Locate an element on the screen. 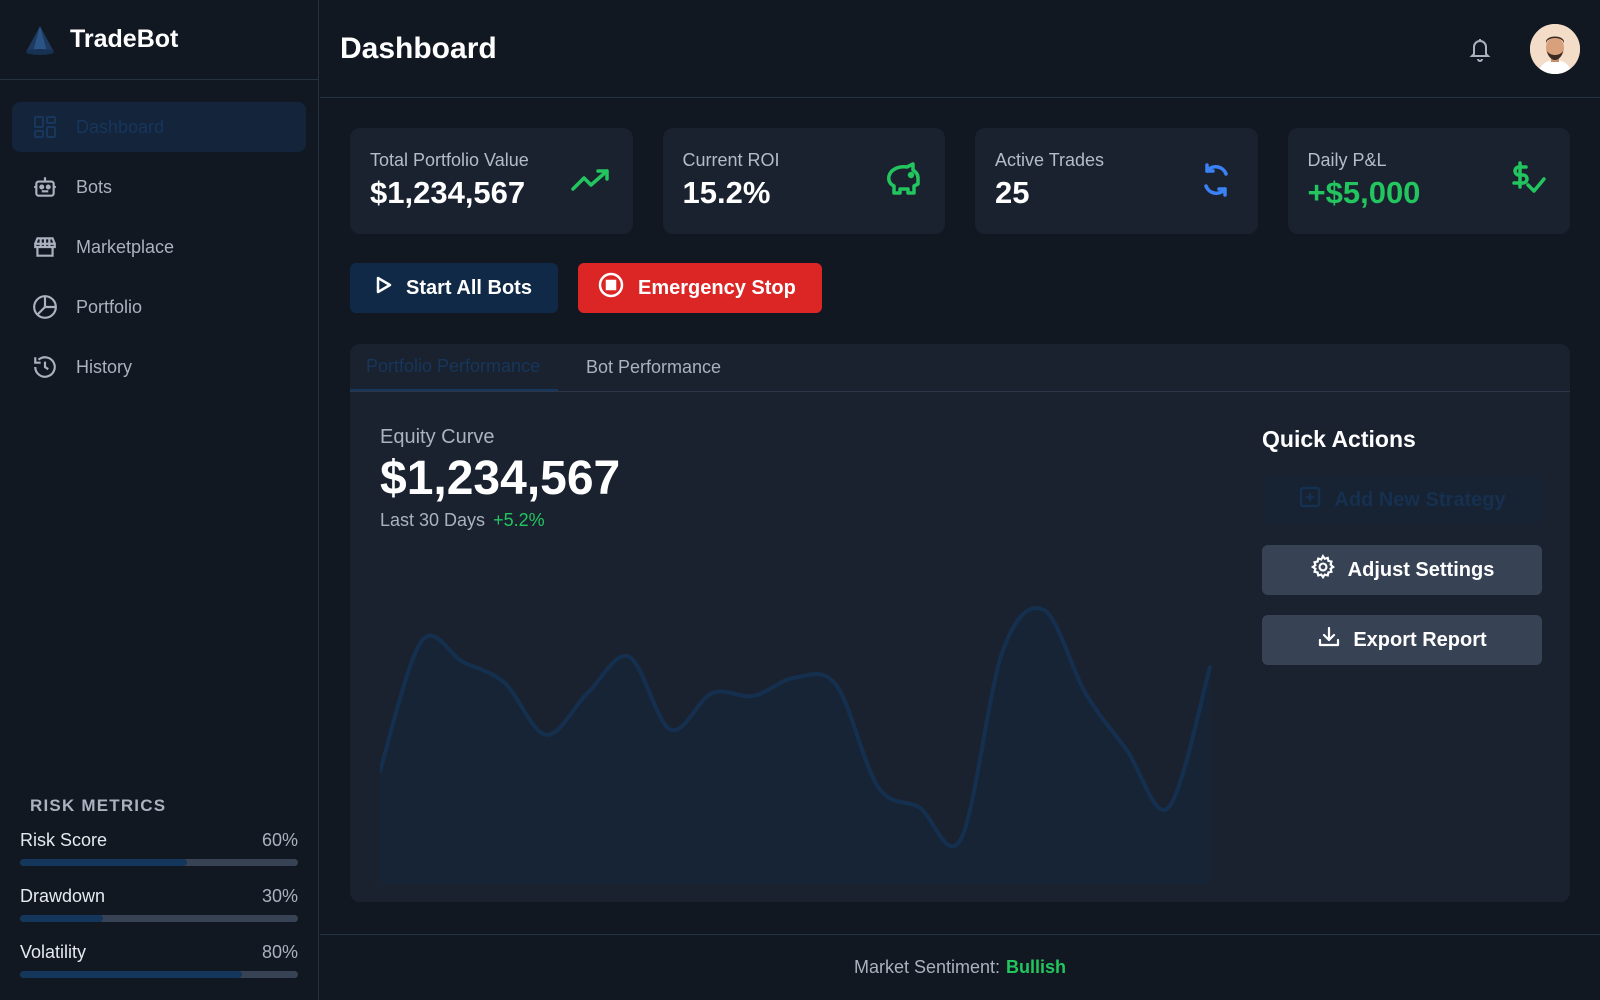  piggy-bank-icon is located at coordinates (903, 180).